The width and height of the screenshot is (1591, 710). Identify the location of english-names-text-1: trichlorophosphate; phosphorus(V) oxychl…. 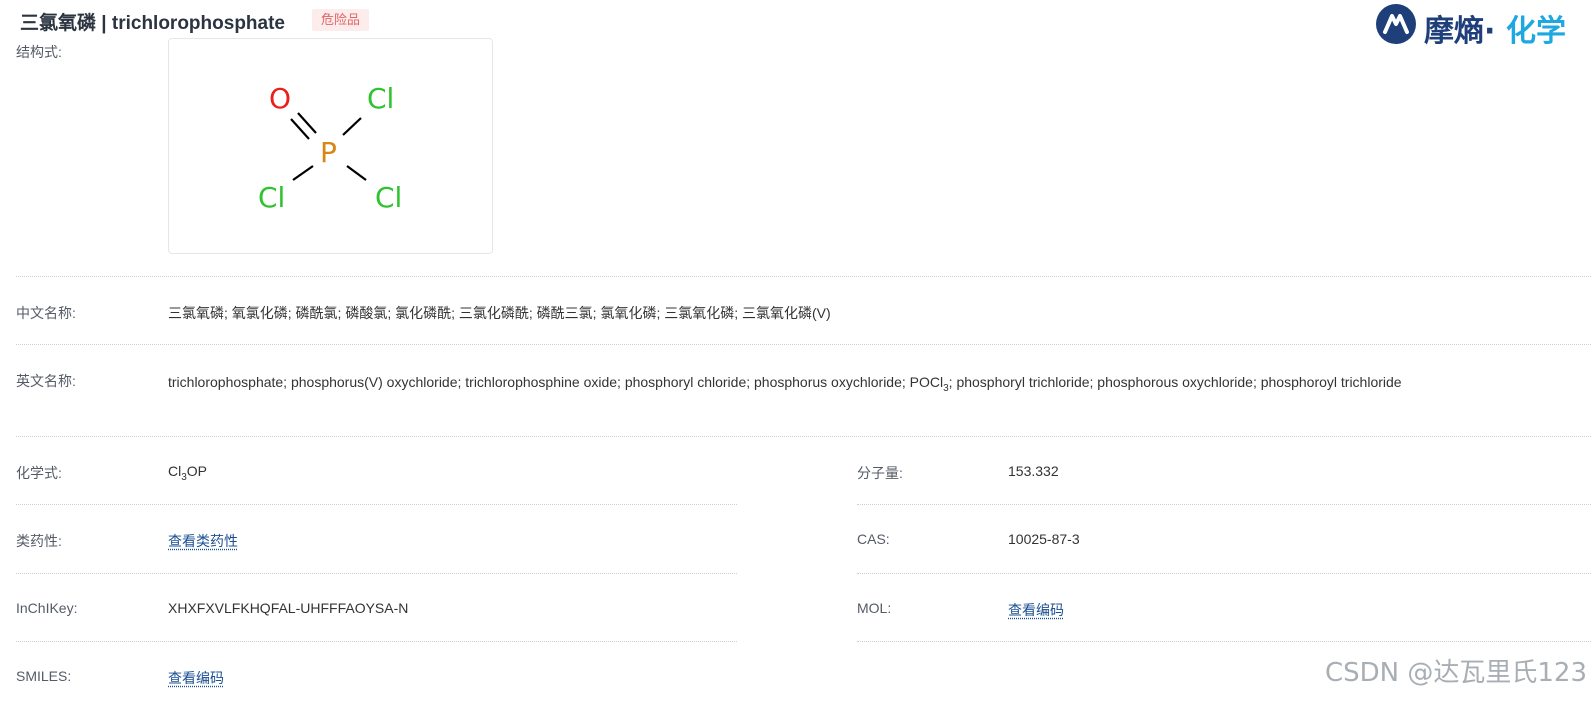
(556, 382).